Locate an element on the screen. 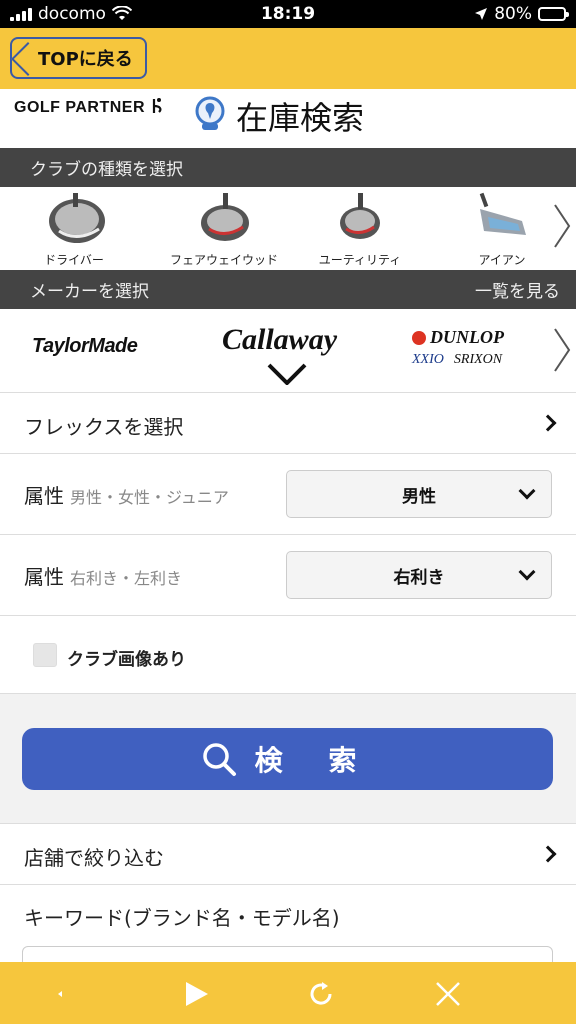 Image resolution: width=576 pixels, height=1024 pixels. search-magnifier-icon is located at coordinates (210, 113).